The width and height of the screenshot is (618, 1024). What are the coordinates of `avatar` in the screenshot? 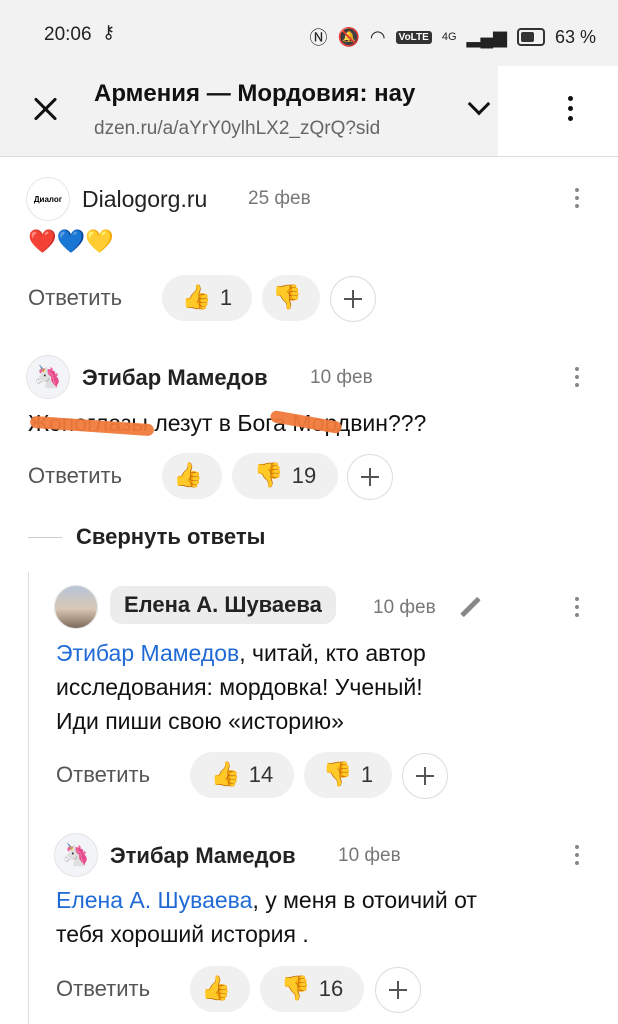 It's located at (76, 607).